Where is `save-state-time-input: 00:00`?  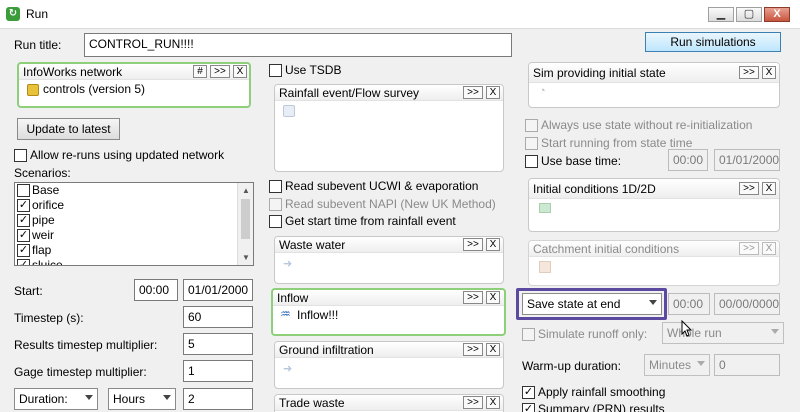 save-state-time-input: 00:00 is located at coordinates (689, 304).